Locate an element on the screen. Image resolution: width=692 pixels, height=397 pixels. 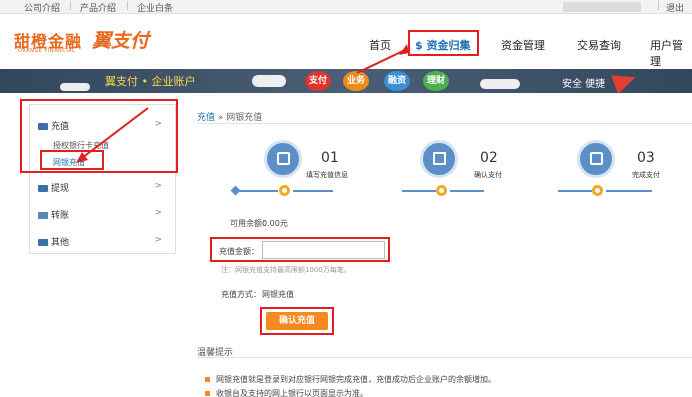
step-confirm-icon is located at coordinates (439, 159).